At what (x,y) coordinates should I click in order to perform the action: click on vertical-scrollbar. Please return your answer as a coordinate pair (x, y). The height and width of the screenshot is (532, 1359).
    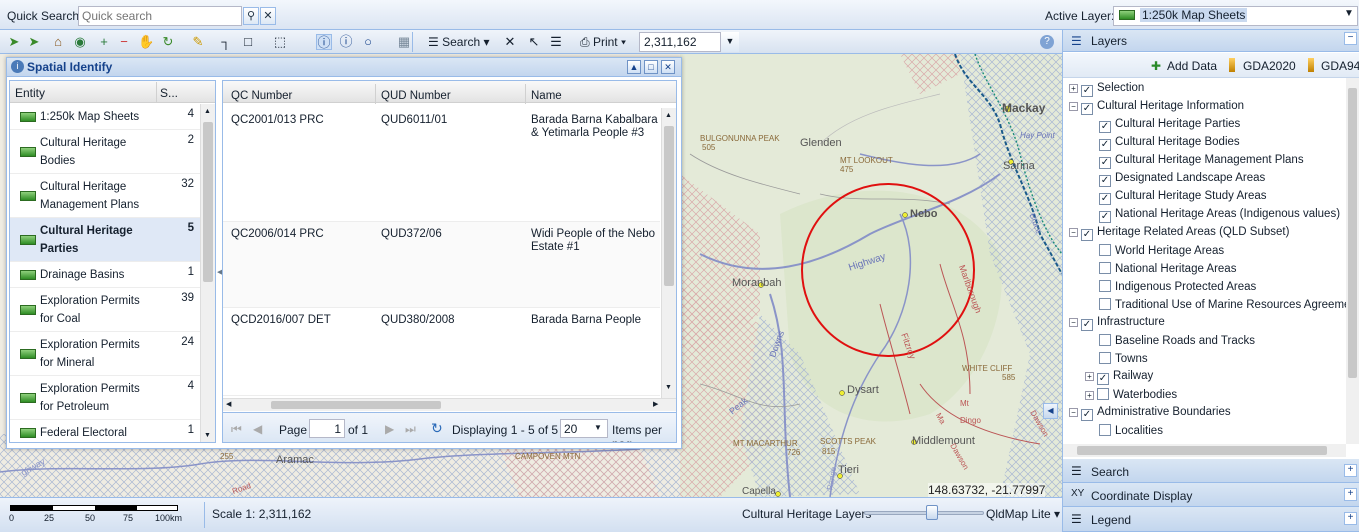
    Looking at the image, I should click on (1352, 261).